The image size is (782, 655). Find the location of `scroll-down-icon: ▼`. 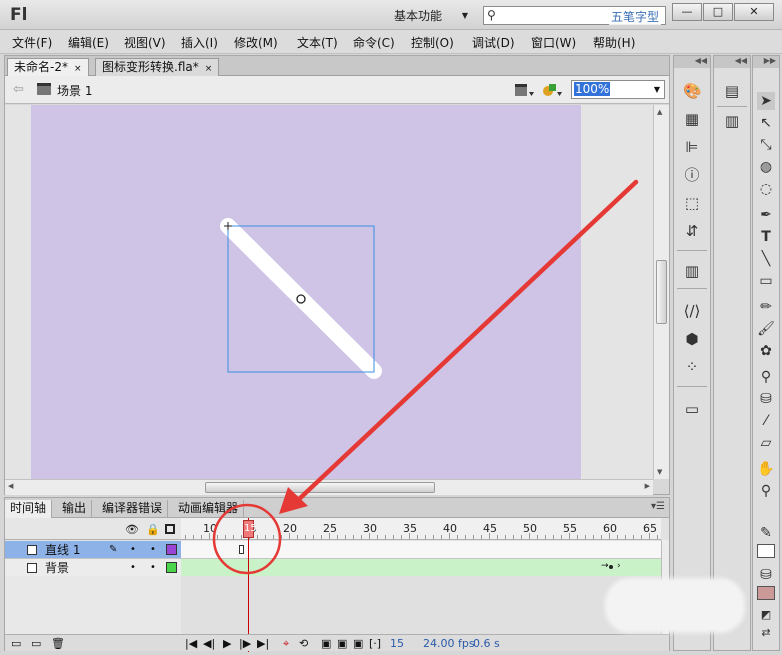

scroll-down-icon: ▼ is located at coordinates (659, 472).